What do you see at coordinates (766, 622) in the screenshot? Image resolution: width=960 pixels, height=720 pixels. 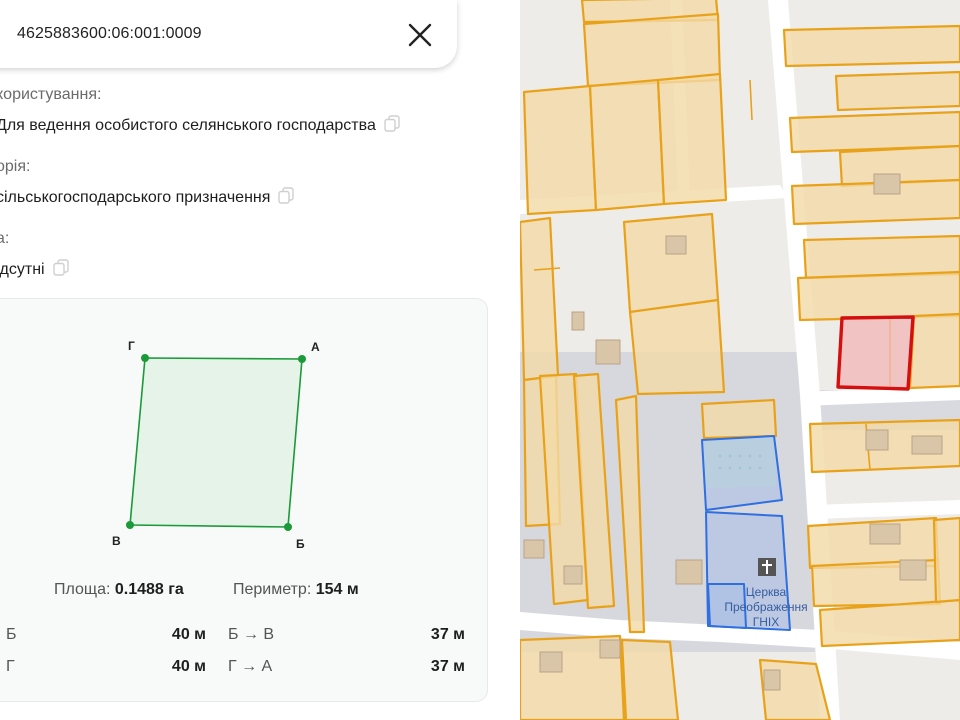 I see `church-label-line3: ГНІХ` at bounding box center [766, 622].